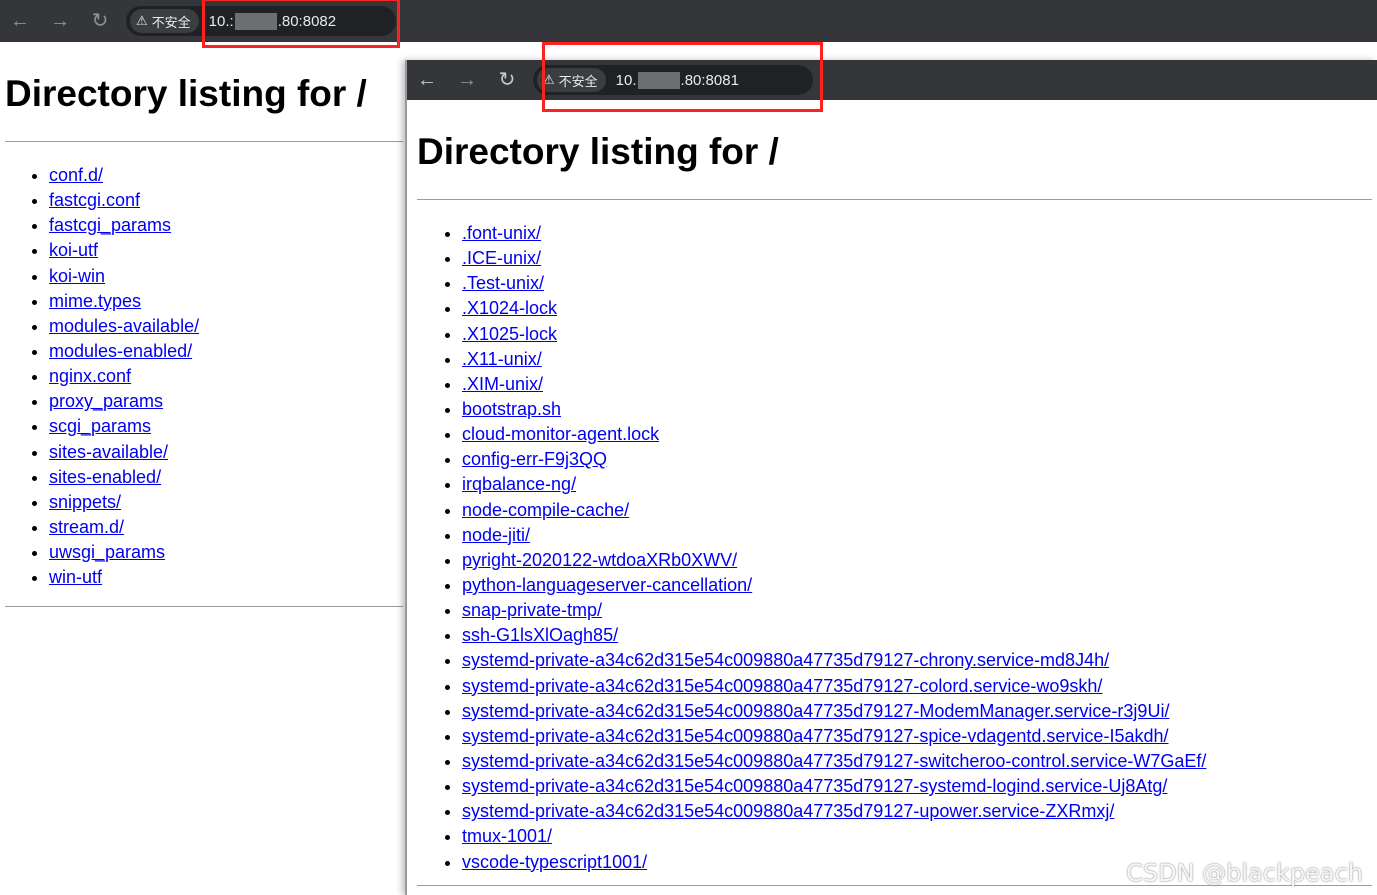 This screenshot has height=895, width=1377. What do you see at coordinates (100, 426) in the screenshot?
I see `directory-entry-link: scgi_params` at bounding box center [100, 426].